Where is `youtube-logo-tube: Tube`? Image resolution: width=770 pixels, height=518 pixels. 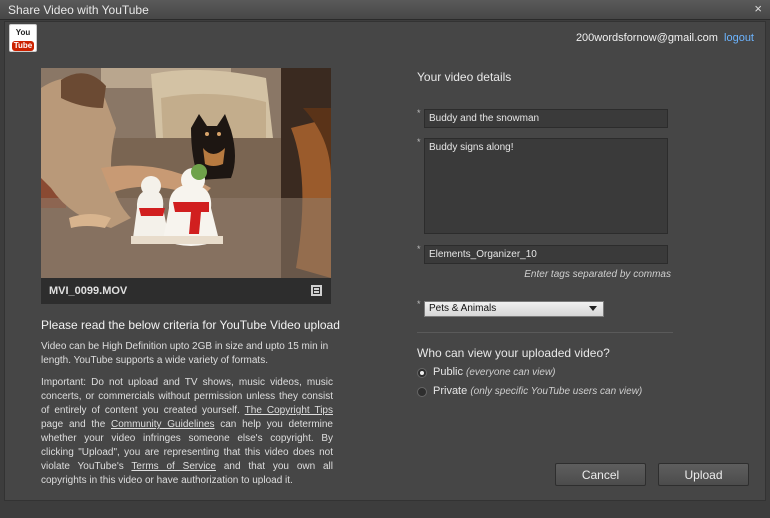
youtube-logo-tube: Tube is located at coordinates (23, 46).